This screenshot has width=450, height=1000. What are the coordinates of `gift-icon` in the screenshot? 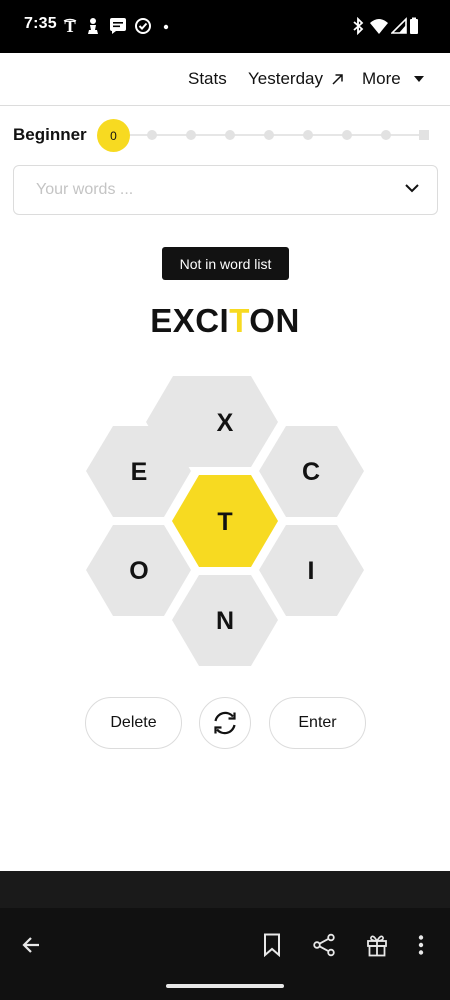 It's located at (377, 945).